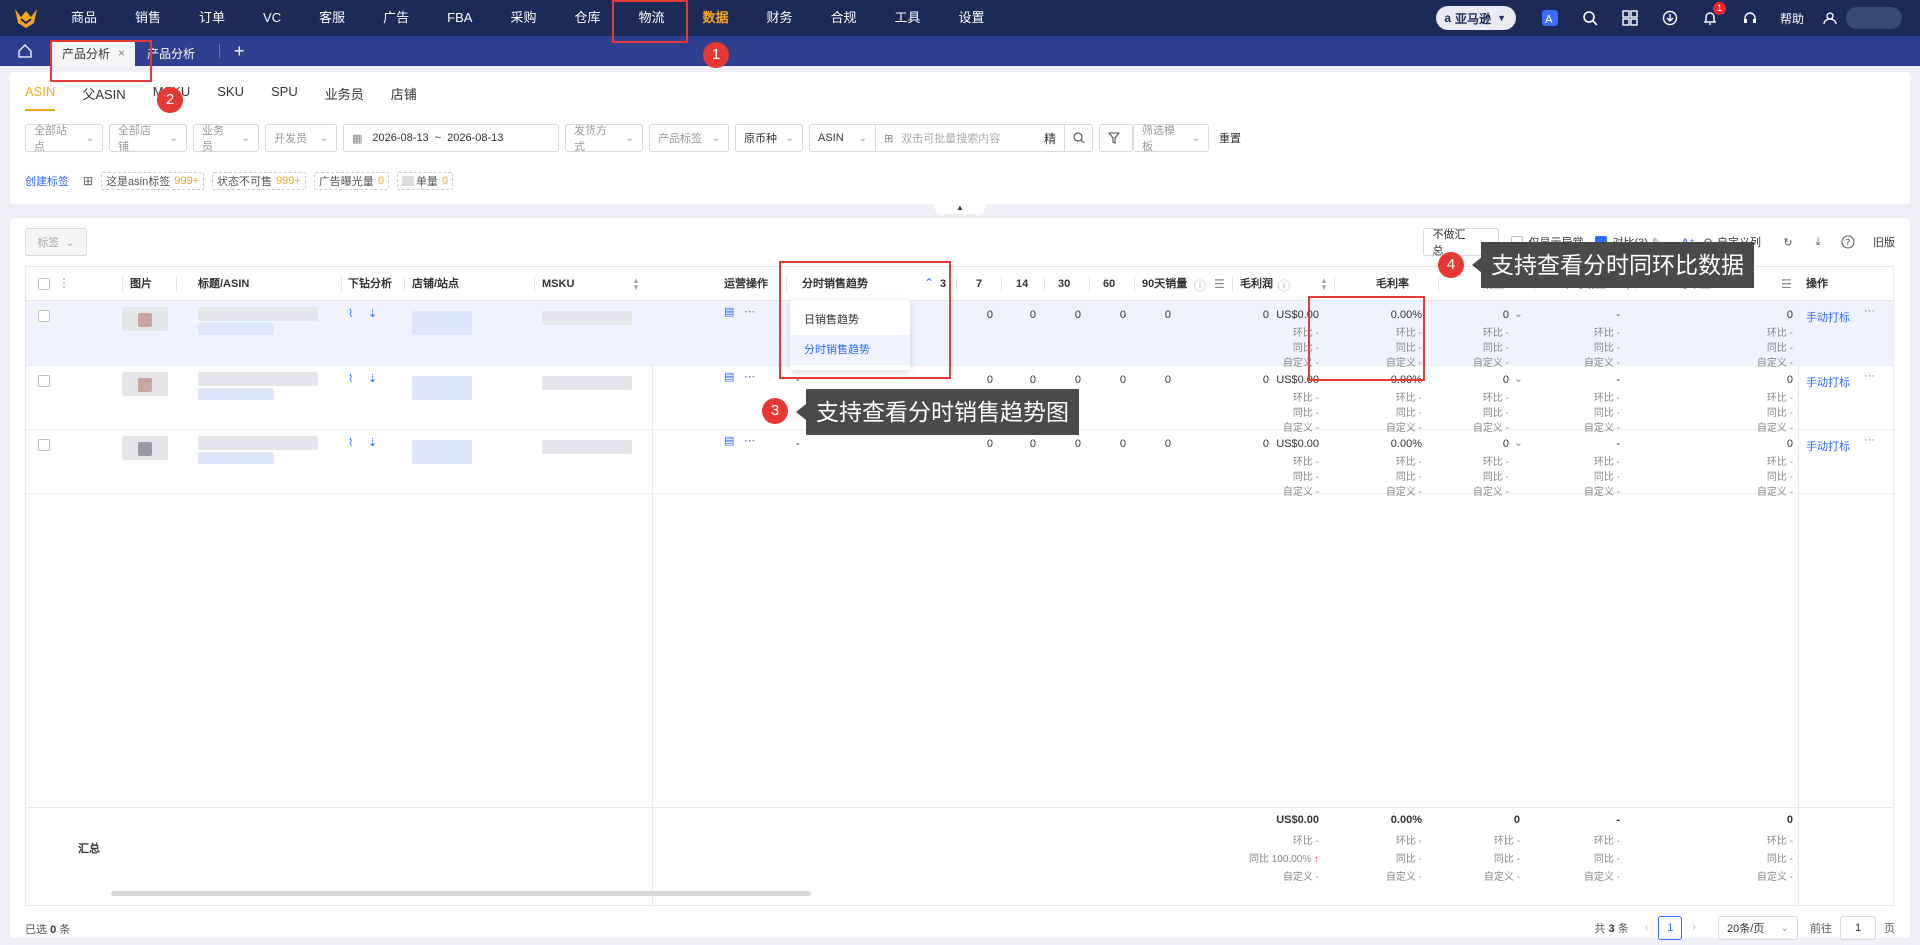  I want to click on goto-page-input: 1, so click(1858, 928).